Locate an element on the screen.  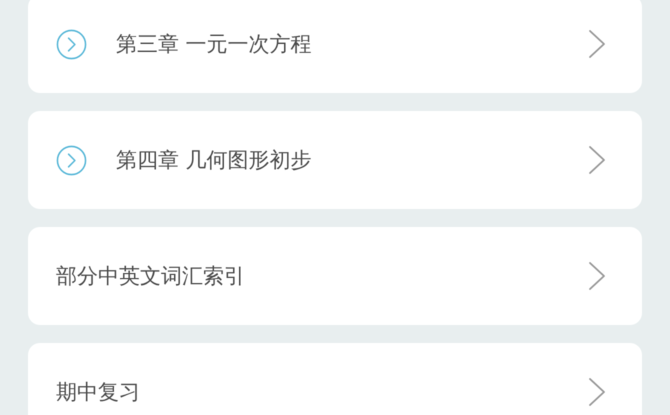
item-title: 第三章 一元一次方程 is located at coordinates (214, 44).